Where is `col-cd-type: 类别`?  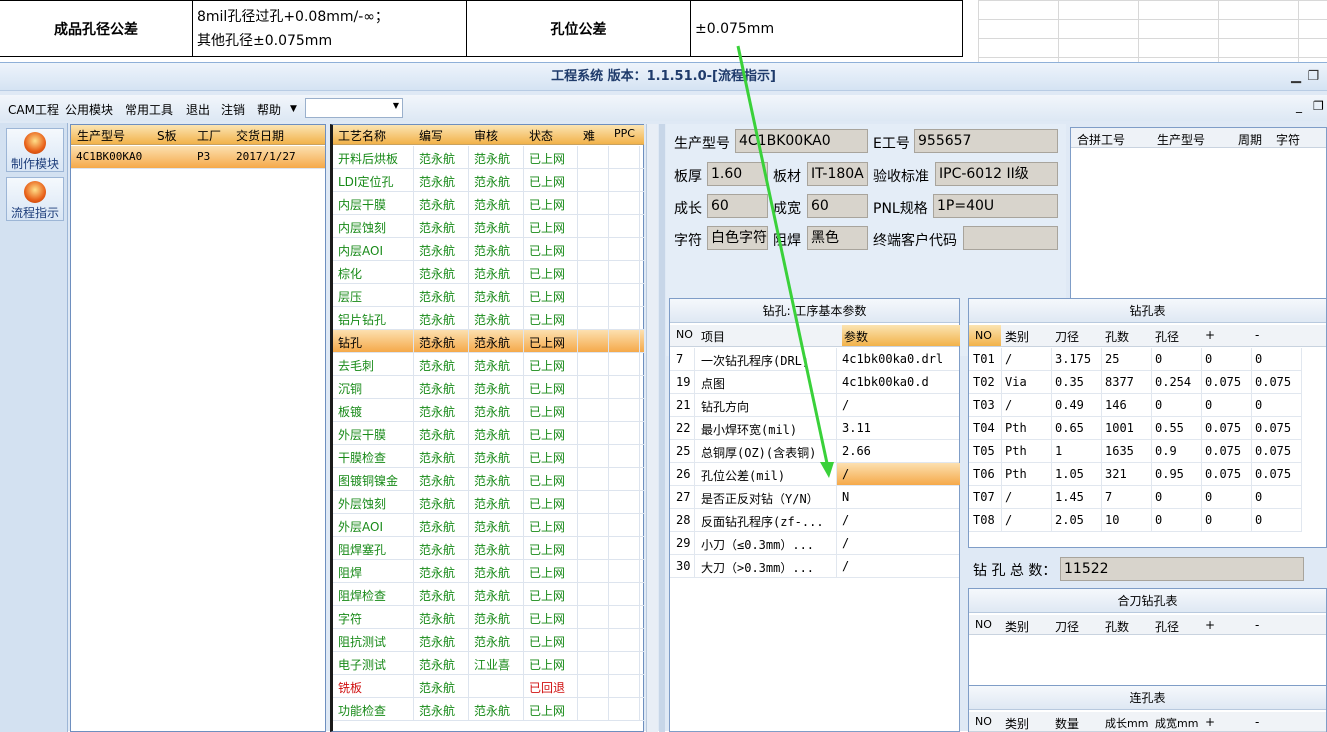 col-cd-type: 类别 is located at coordinates (1017, 626).